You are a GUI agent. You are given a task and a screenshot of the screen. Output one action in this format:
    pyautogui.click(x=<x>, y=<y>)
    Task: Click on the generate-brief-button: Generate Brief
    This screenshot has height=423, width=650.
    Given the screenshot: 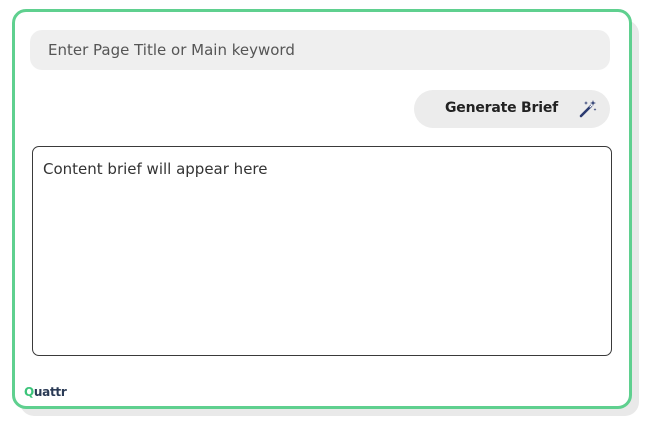 What is the action you would take?
    pyautogui.click(x=512, y=109)
    